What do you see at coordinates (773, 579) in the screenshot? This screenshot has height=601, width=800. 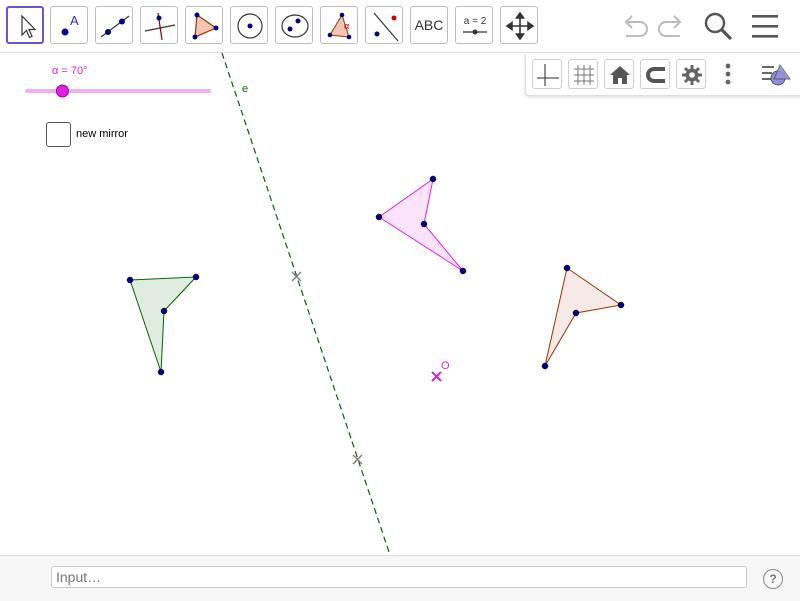 I see `help-icon: ?` at bounding box center [773, 579].